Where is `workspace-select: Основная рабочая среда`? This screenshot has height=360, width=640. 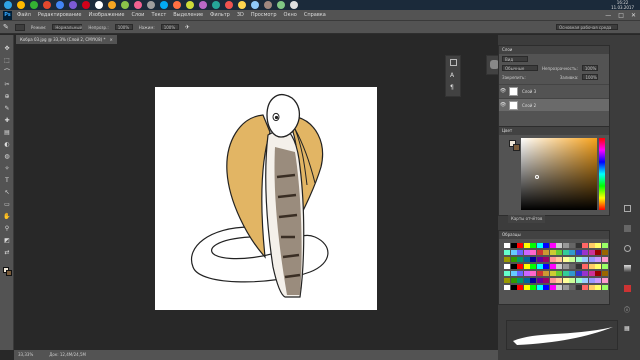
workspace-select: Основная рабочая среда is located at coordinates (587, 27).